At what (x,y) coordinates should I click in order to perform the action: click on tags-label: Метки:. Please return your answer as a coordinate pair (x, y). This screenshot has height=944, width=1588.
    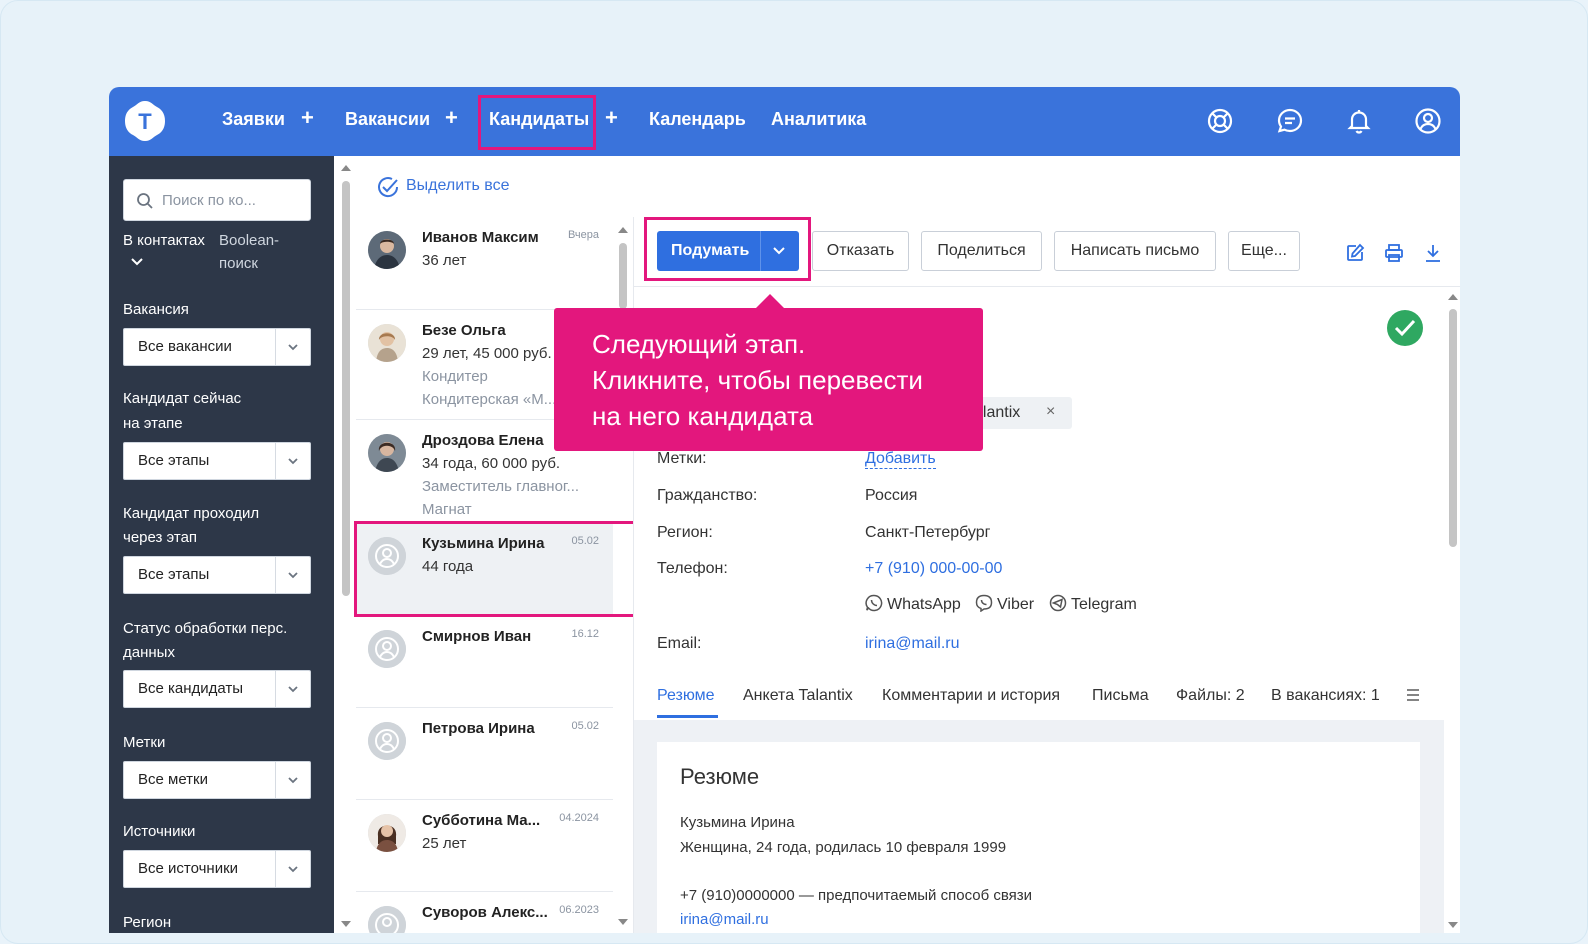
    Looking at the image, I should click on (682, 458).